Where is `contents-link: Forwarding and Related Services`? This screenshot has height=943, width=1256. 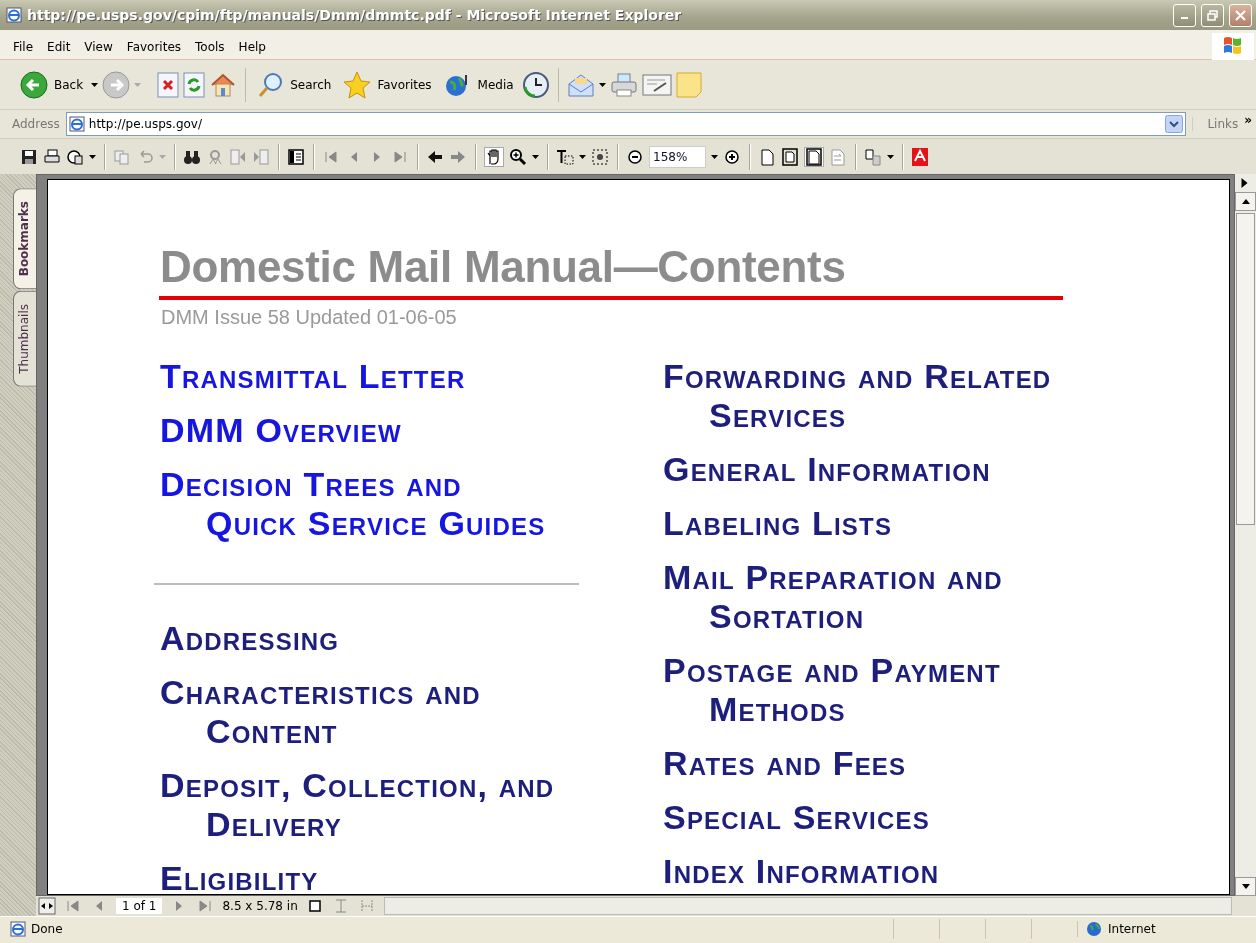 contents-link: Forwarding and Related Services is located at coordinates (914, 396).